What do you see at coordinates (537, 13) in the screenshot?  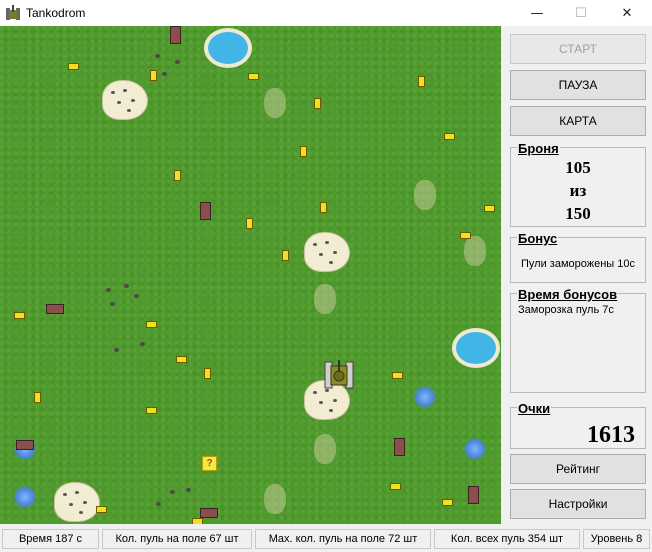 I see `minimize-button: —` at bounding box center [537, 13].